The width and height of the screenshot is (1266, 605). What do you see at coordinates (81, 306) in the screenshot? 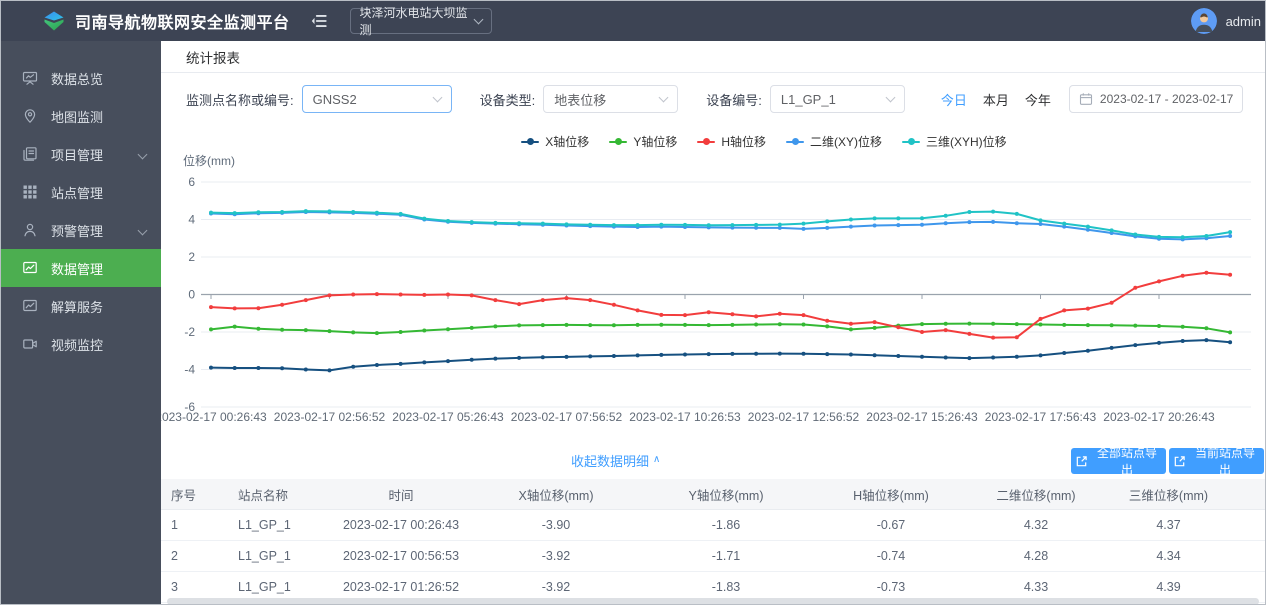
I see `sidebar-item: 解算服务` at bounding box center [81, 306].